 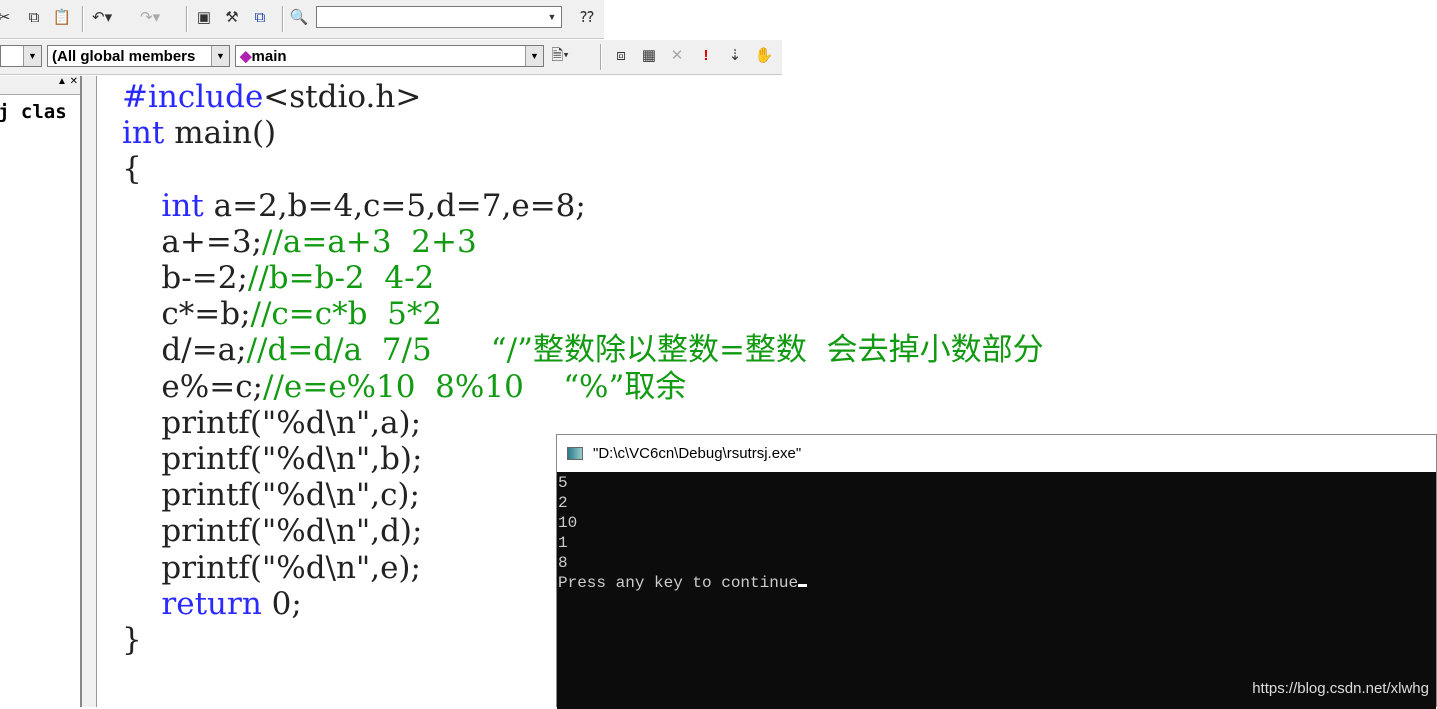 I want to click on search-icon: ⁇, so click(x=587, y=18).